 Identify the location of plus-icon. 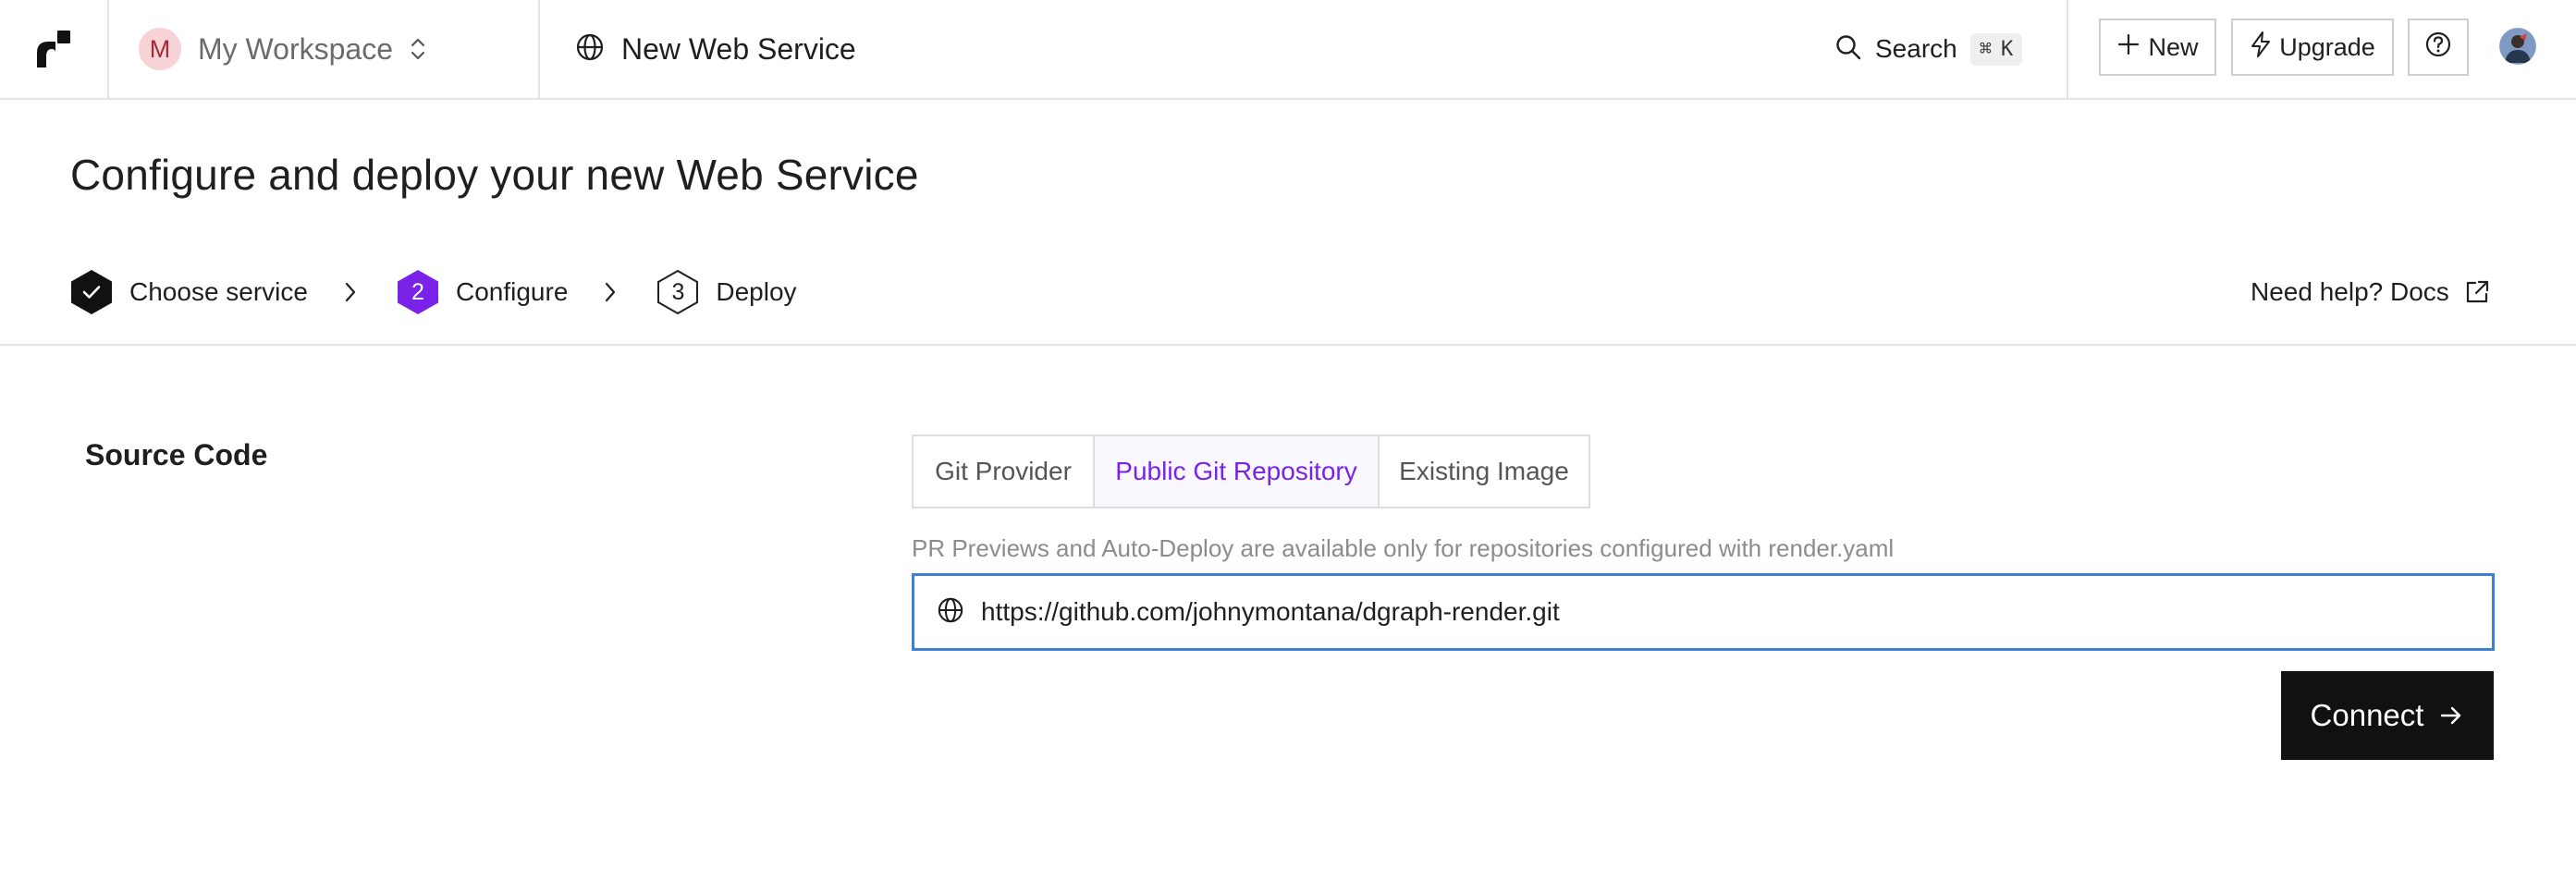
(2128, 47).